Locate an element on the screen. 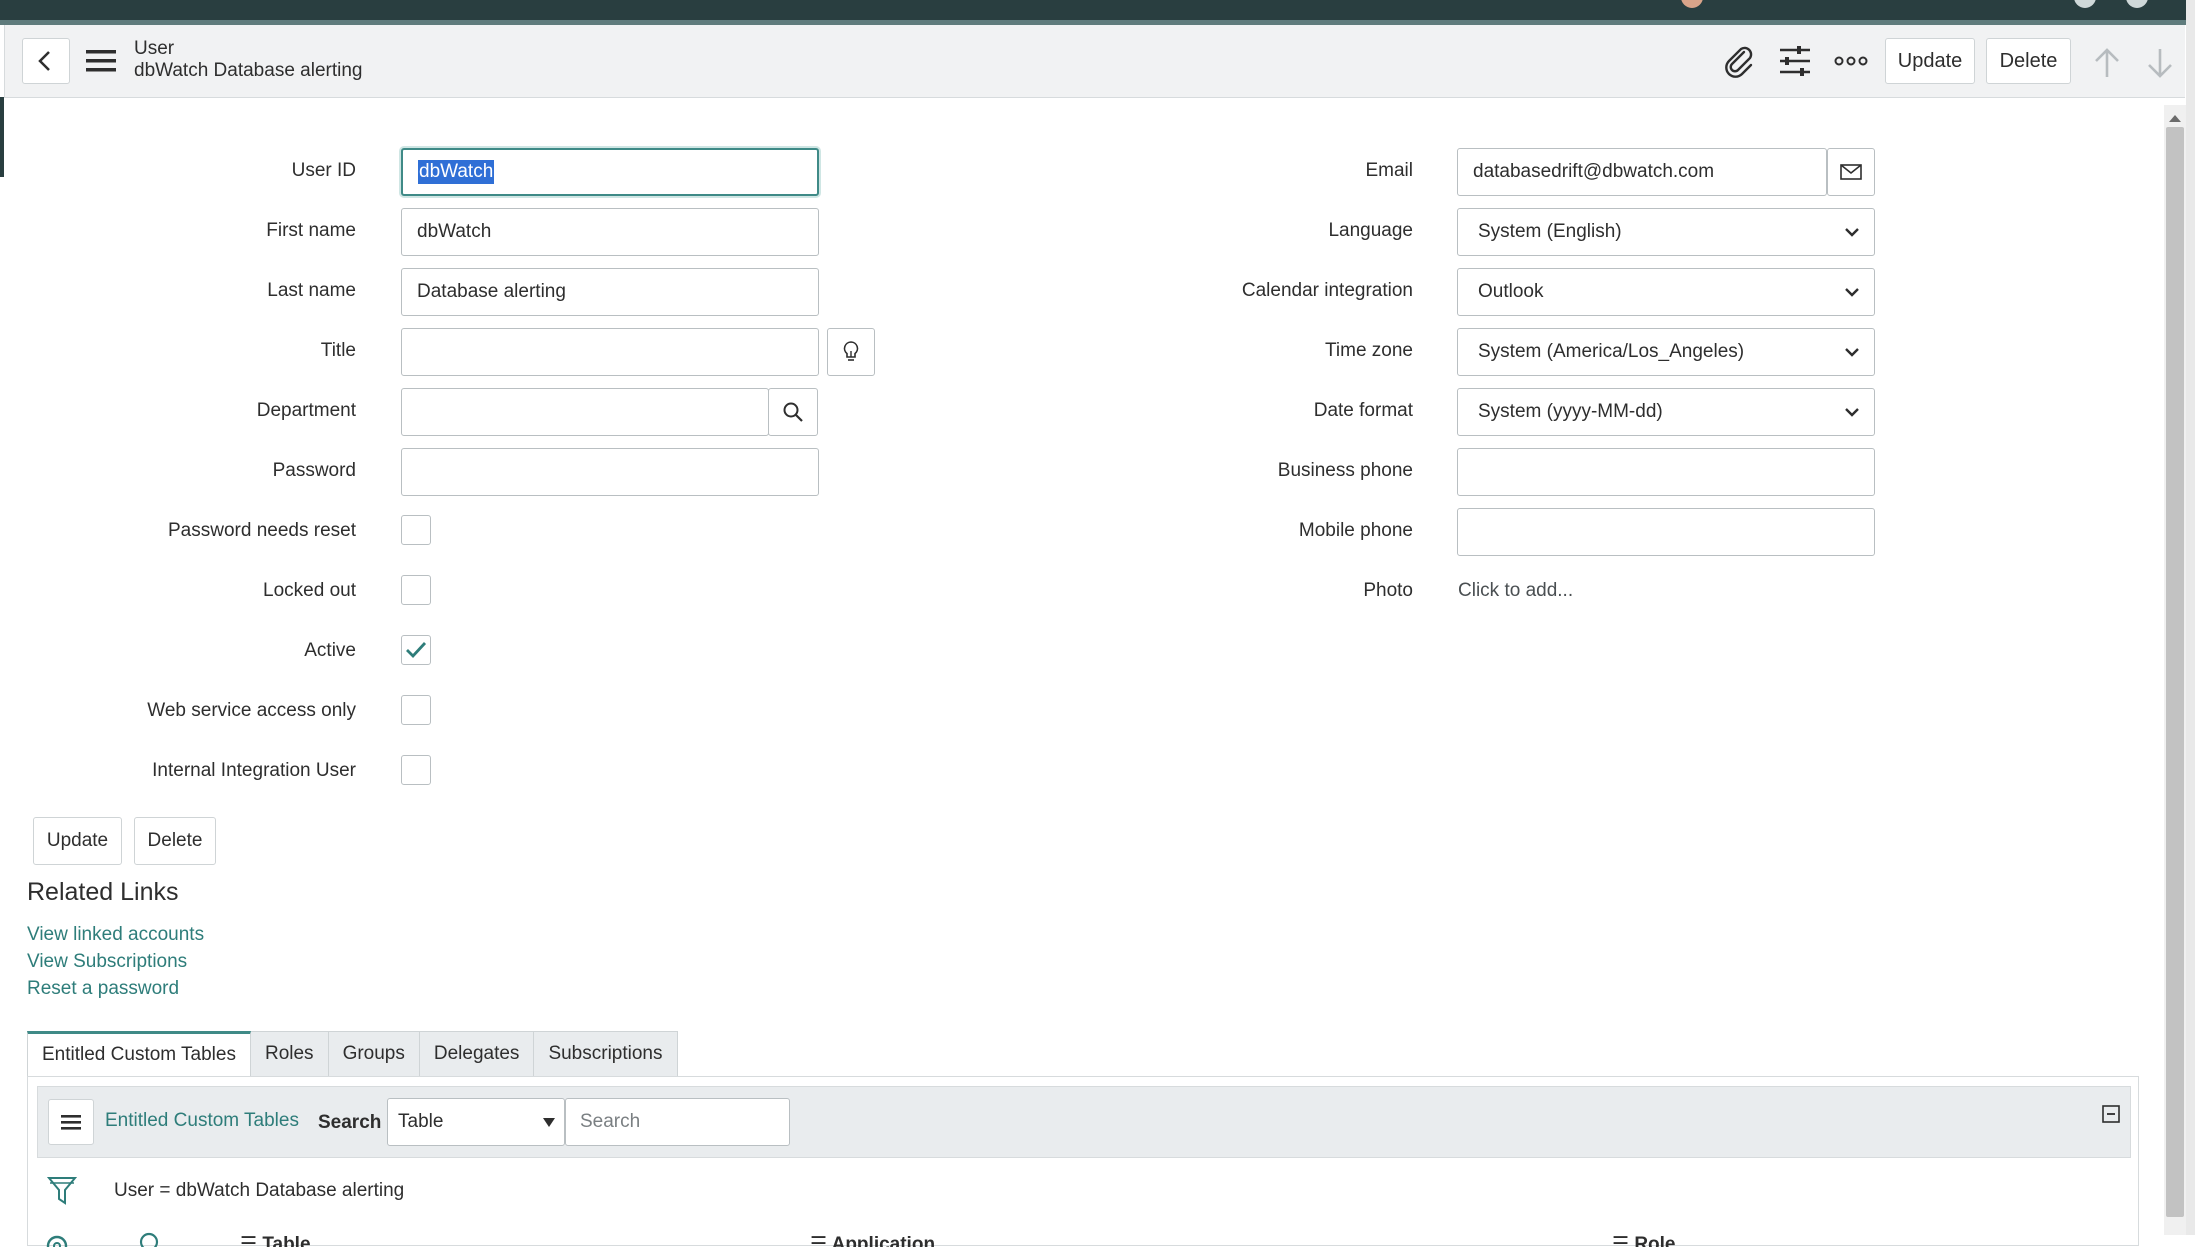 This screenshot has height=1247, width=2195. view-linked-accounts-link: View linked accounts is located at coordinates (115, 935).